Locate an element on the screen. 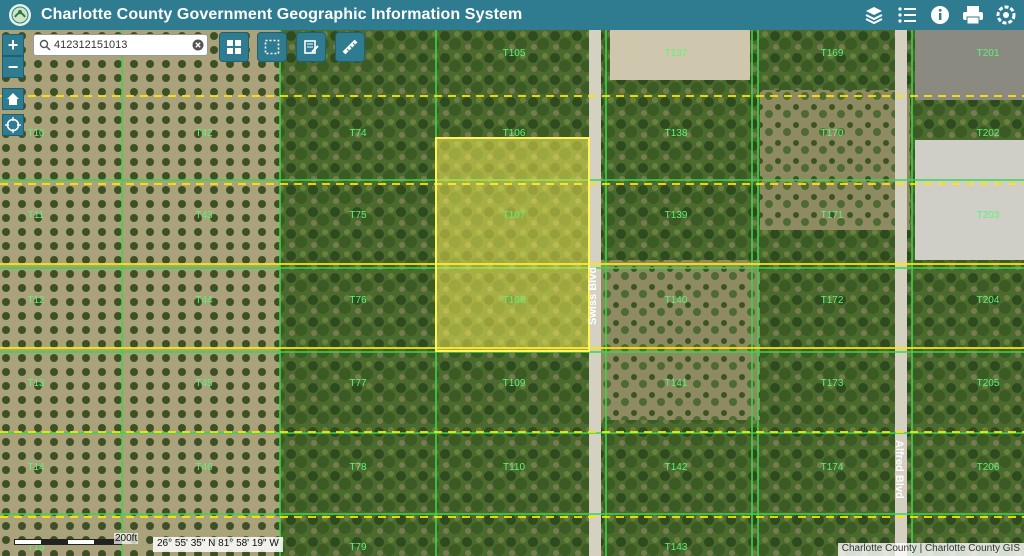  parcel-label: T169 is located at coordinates (832, 53).